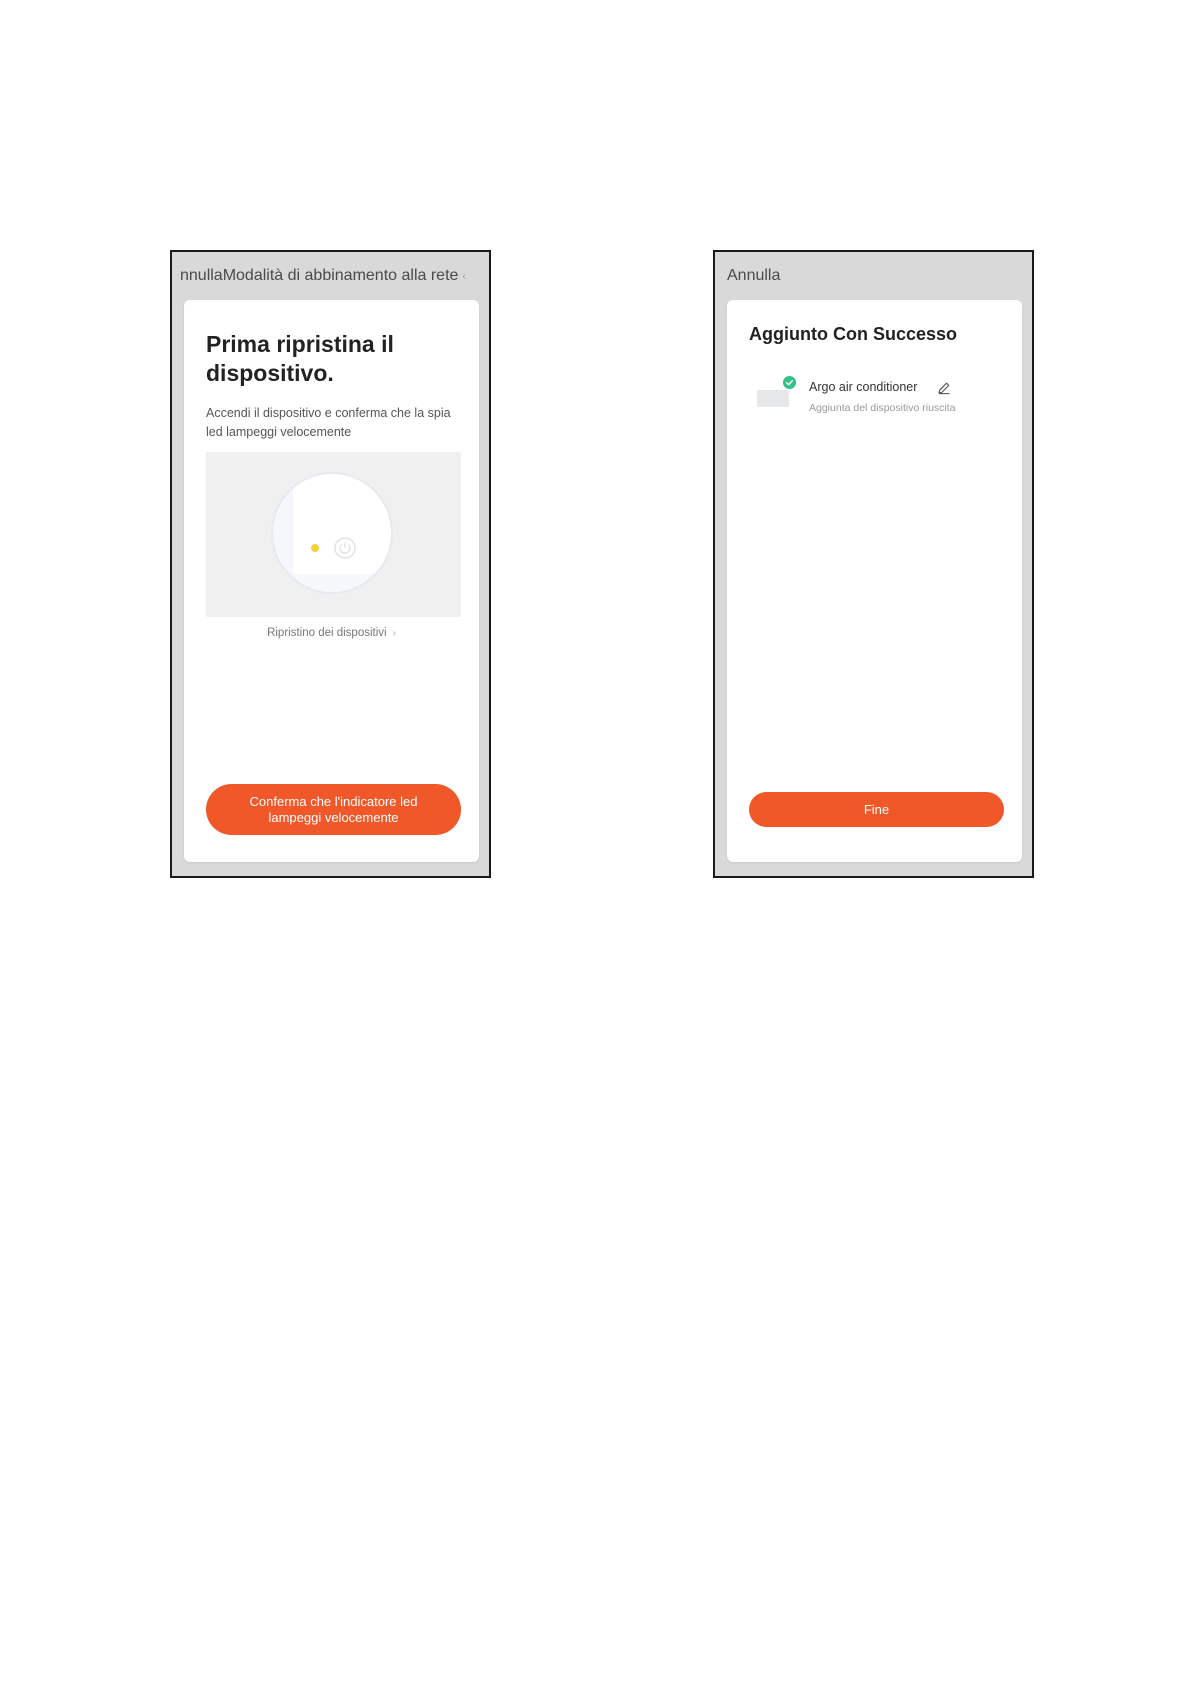  Describe the element at coordinates (327, 633) in the screenshot. I see `reset-devices-label: Ripristino dei dispositivi` at that location.